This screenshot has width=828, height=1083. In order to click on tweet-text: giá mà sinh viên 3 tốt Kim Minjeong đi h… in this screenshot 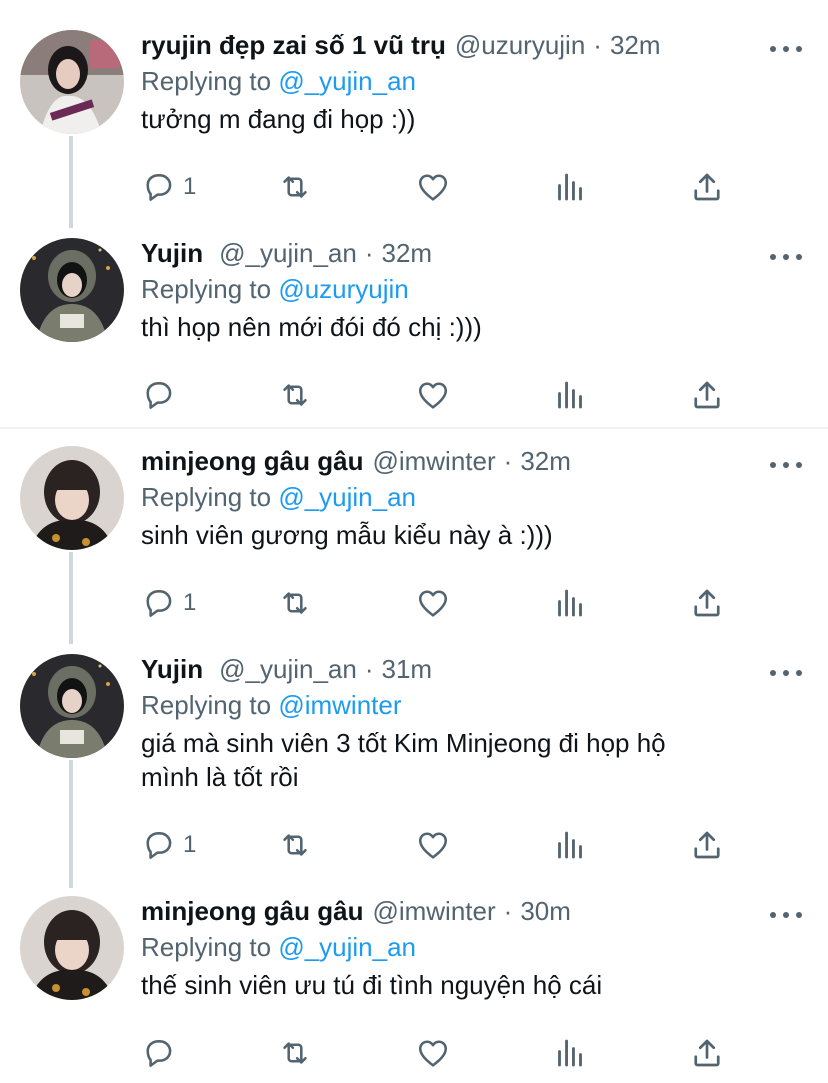, I will do `click(461, 760)`.